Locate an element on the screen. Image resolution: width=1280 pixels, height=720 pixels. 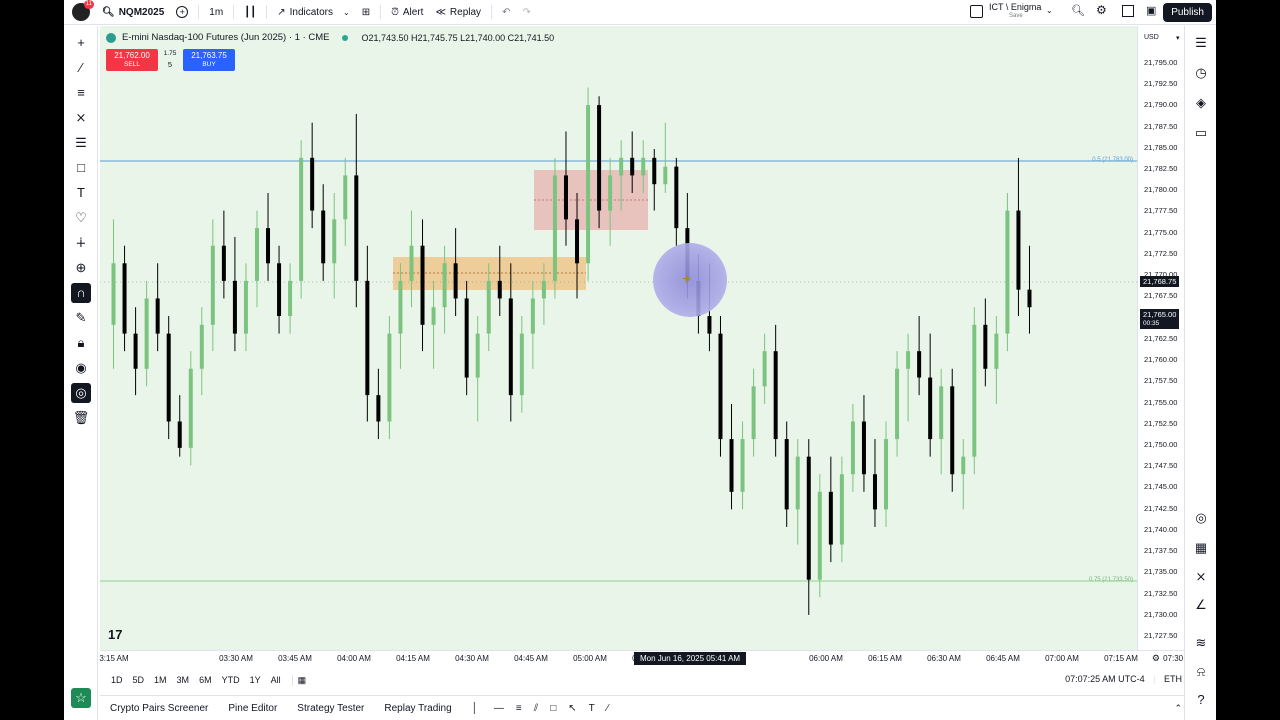
camera-icon: ▣ is located at coordinates (1151, 10).